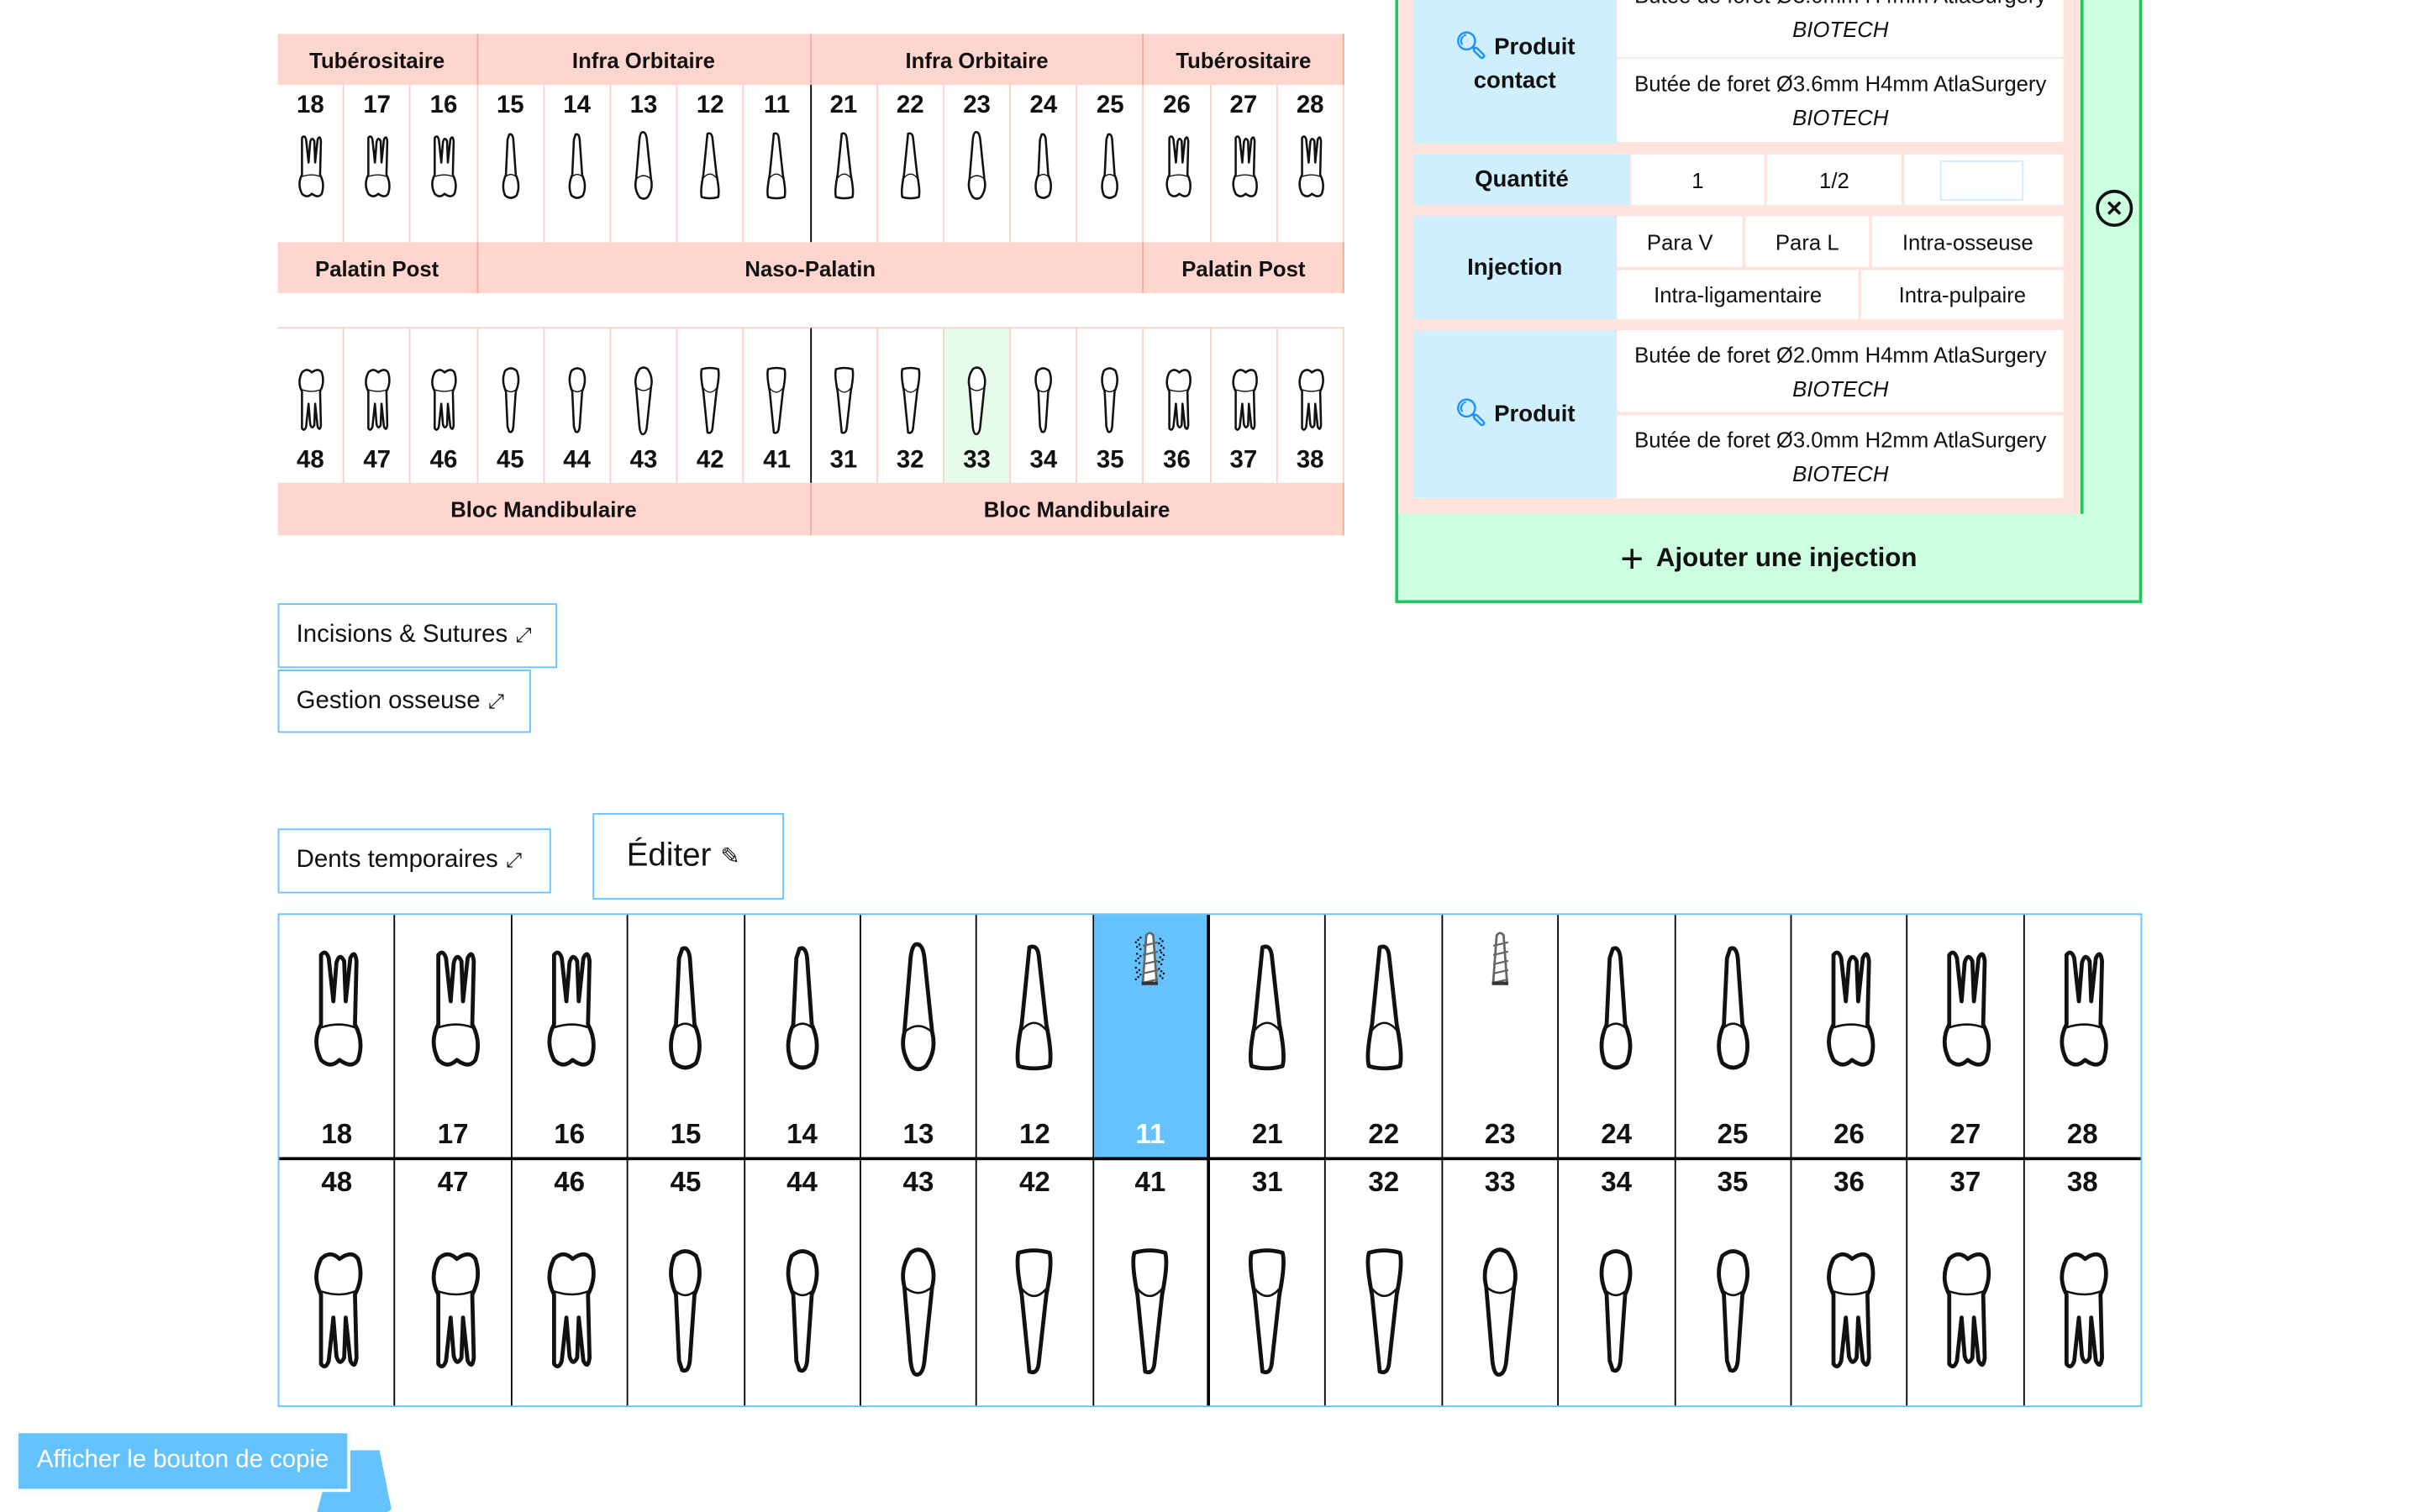  Describe the element at coordinates (1384, 1038) in the screenshot. I see `chart-tooth-22: 22` at that location.